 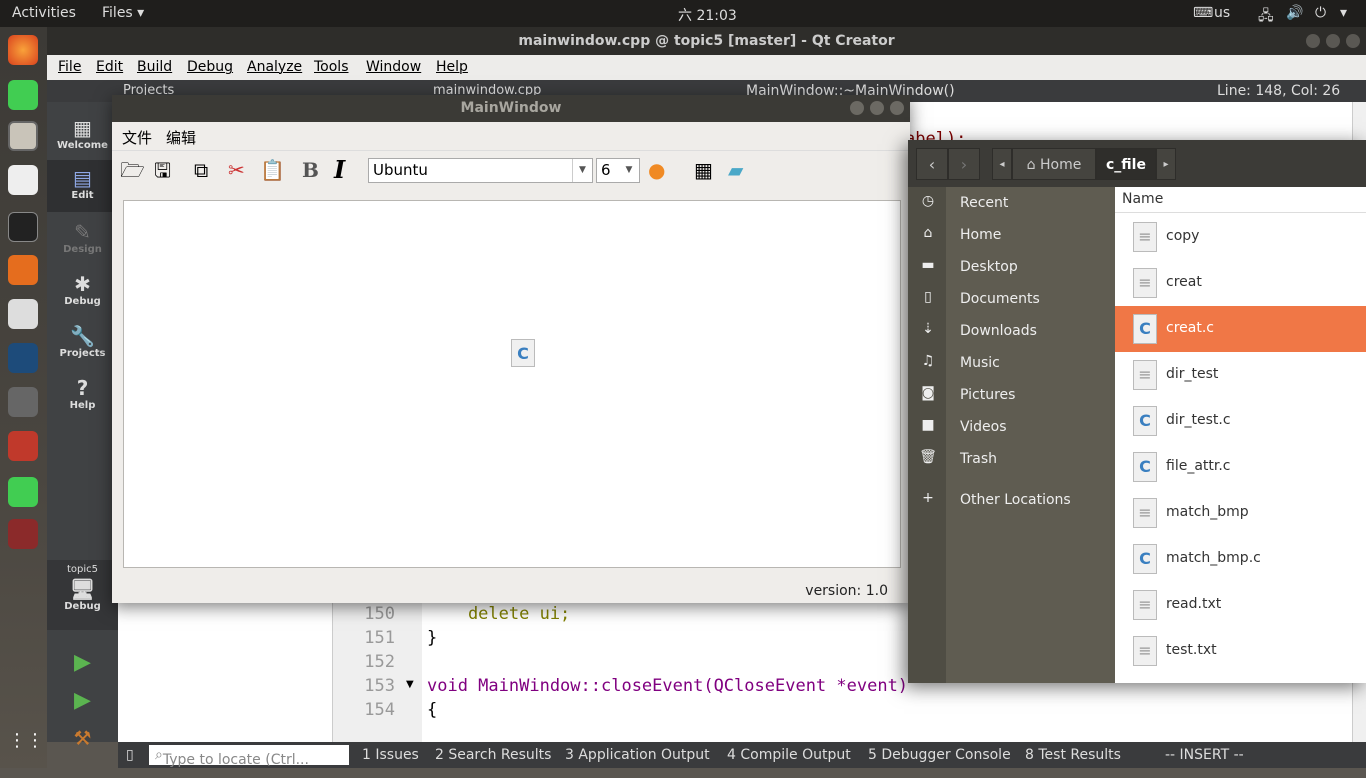 What do you see at coordinates (1011, 267) in the screenshot?
I see `sidebar-item-desktop: ▬ Desktop` at bounding box center [1011, 267].